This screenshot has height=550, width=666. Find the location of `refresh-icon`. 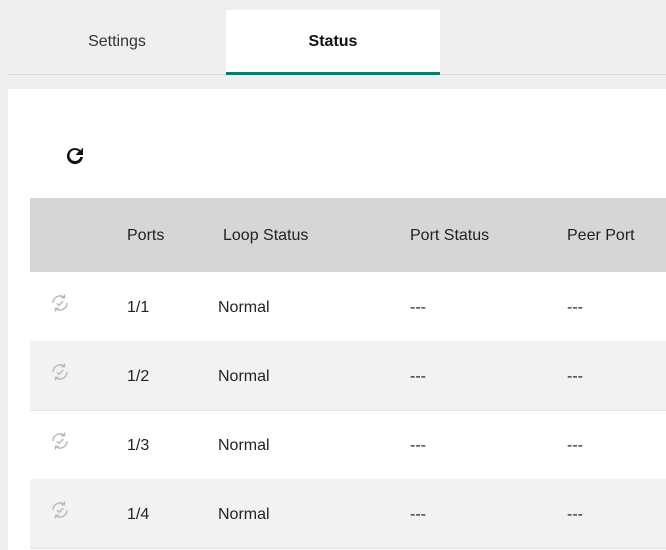

refresh-icon is located at coordinates (74, 156).